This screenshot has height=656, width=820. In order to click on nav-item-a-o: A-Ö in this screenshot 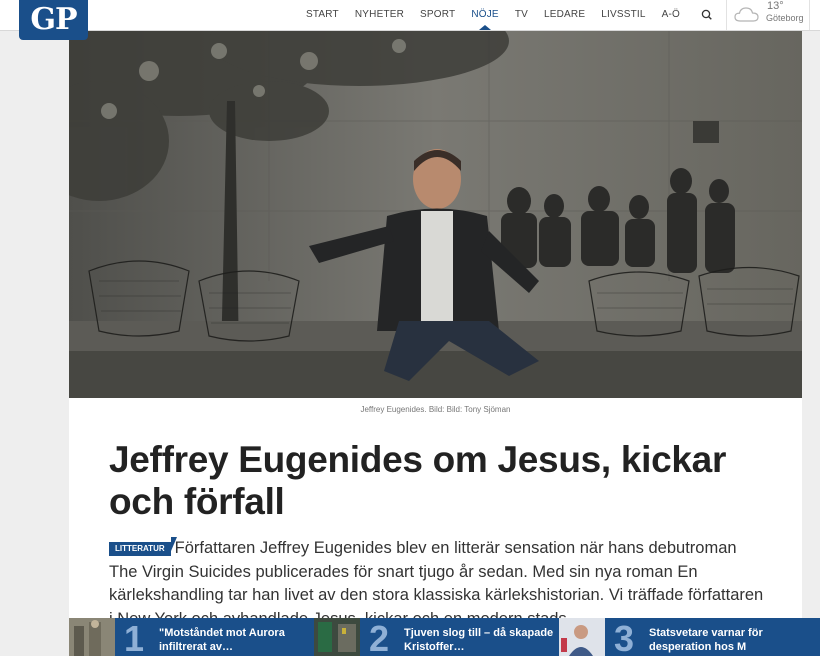, I will do `click(671, 15)`.